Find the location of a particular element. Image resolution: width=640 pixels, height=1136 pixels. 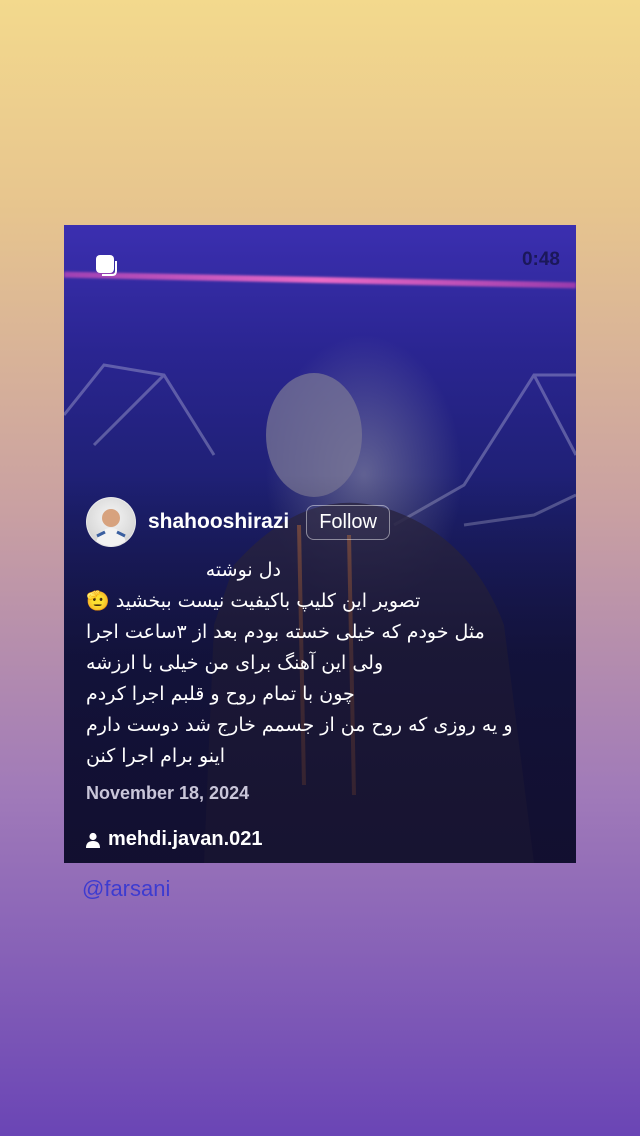

video-timer: 0:48 is located at coordinates (540, 259).